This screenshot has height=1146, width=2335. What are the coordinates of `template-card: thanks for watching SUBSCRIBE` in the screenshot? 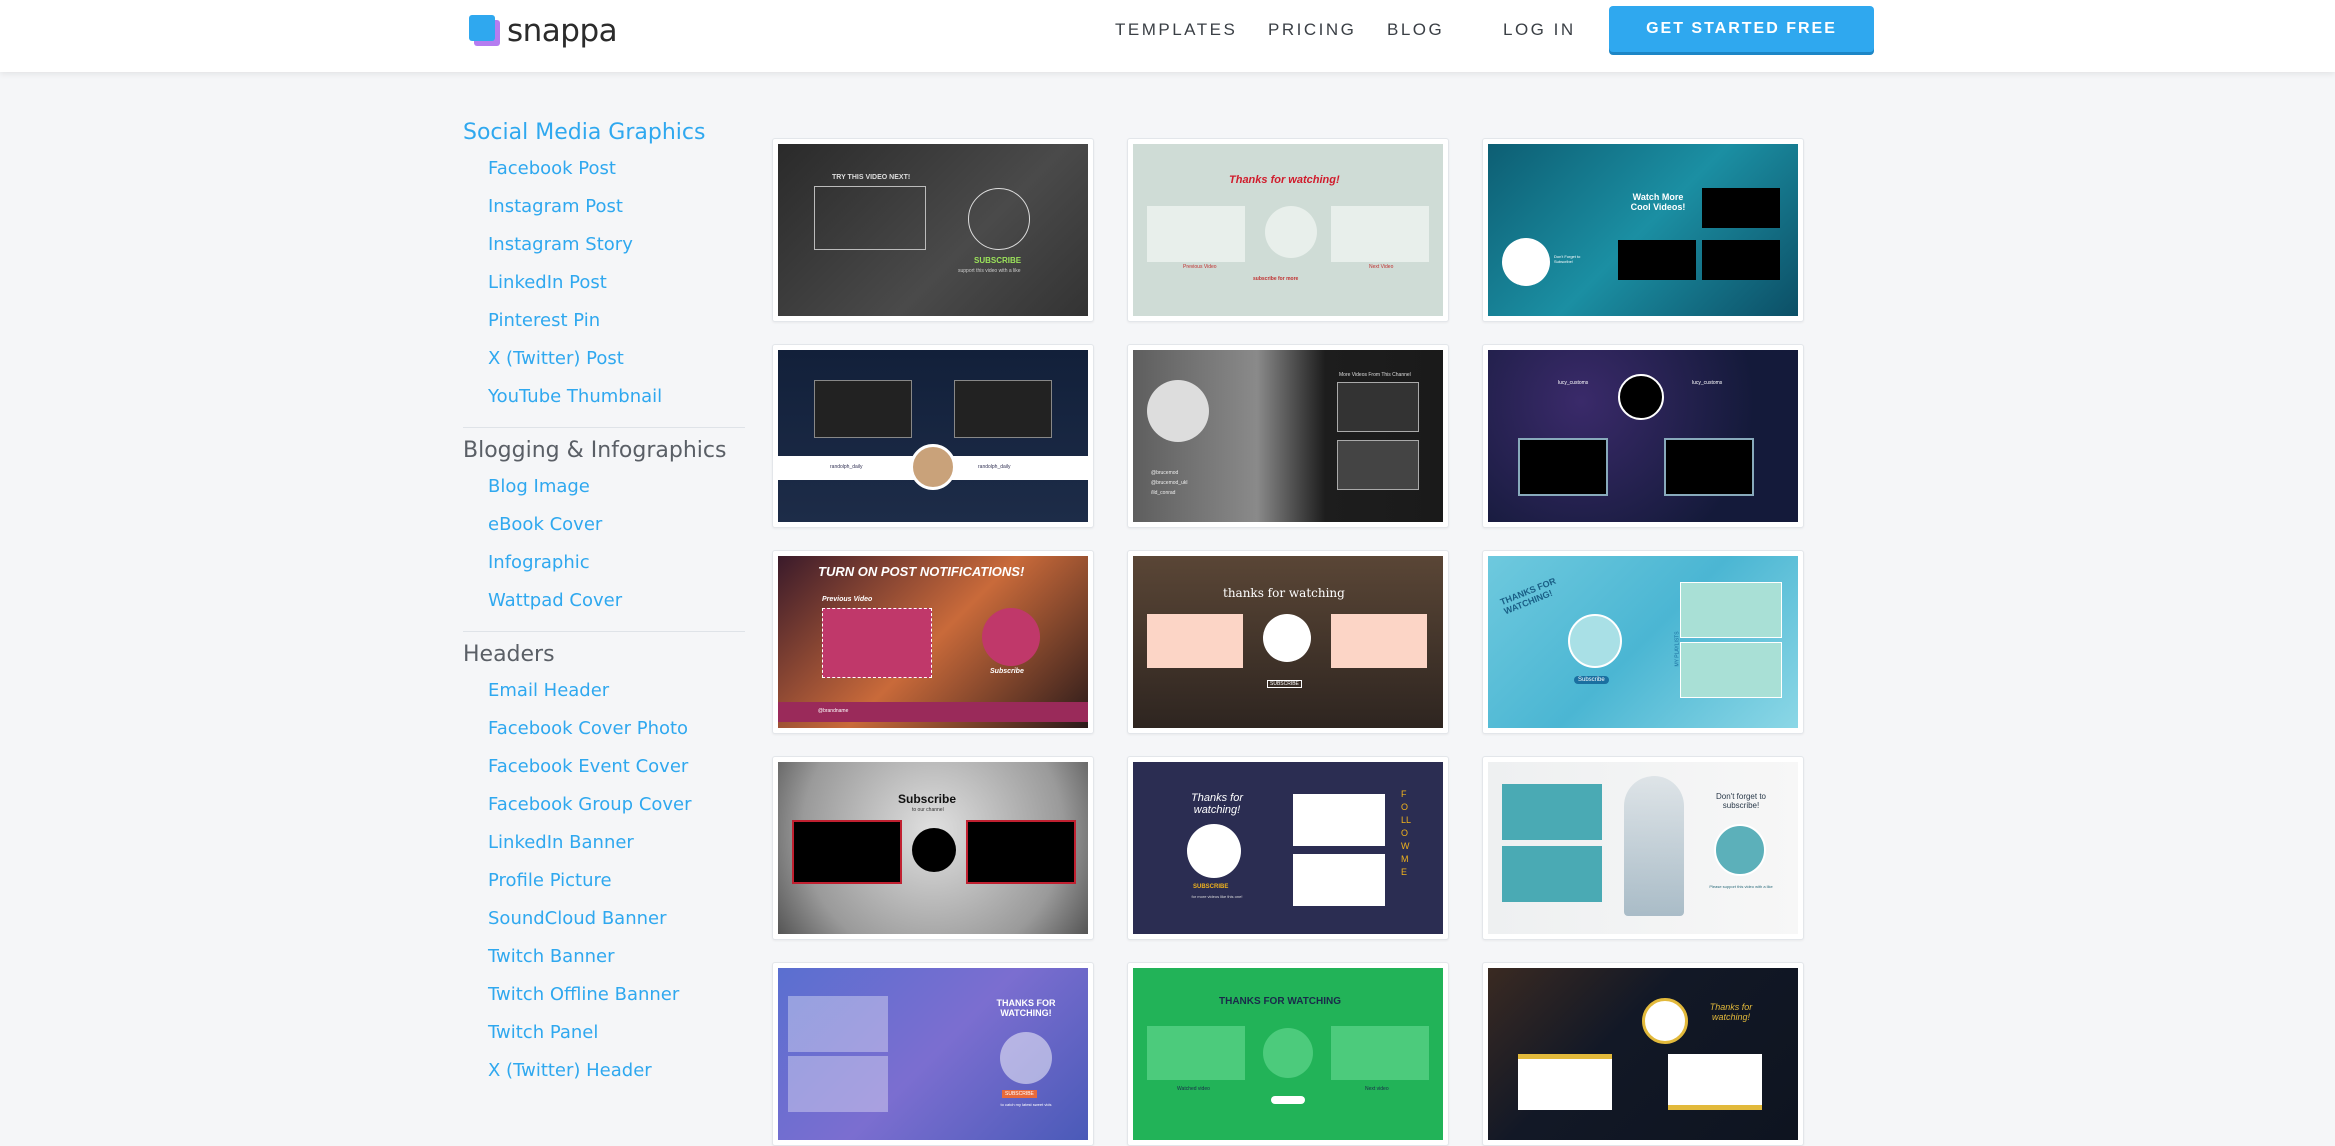 It's located at (1288, 642).